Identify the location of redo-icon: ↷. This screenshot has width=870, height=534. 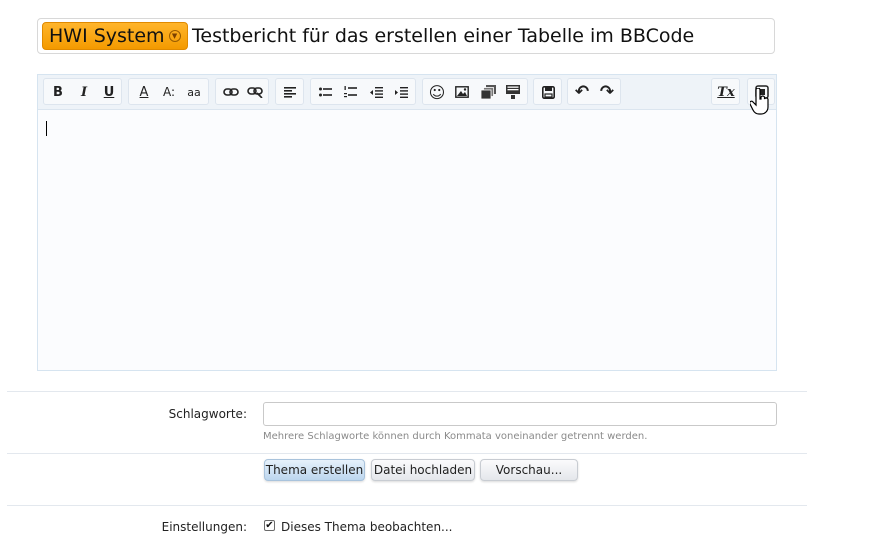
(607, 92).